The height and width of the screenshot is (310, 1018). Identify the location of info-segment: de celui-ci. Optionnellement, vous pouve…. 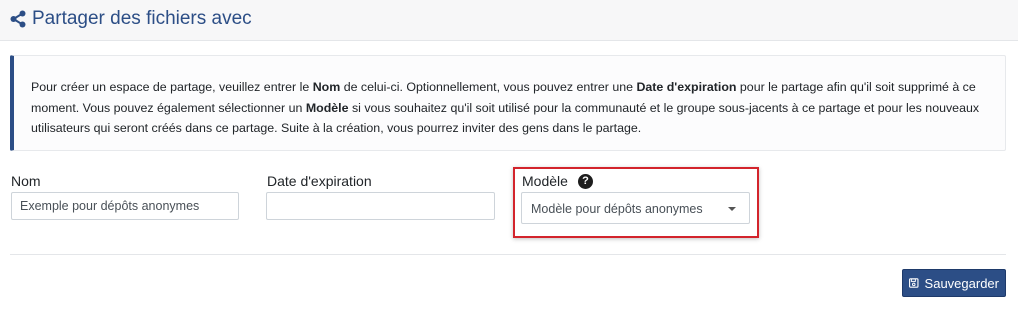
(488, 87).